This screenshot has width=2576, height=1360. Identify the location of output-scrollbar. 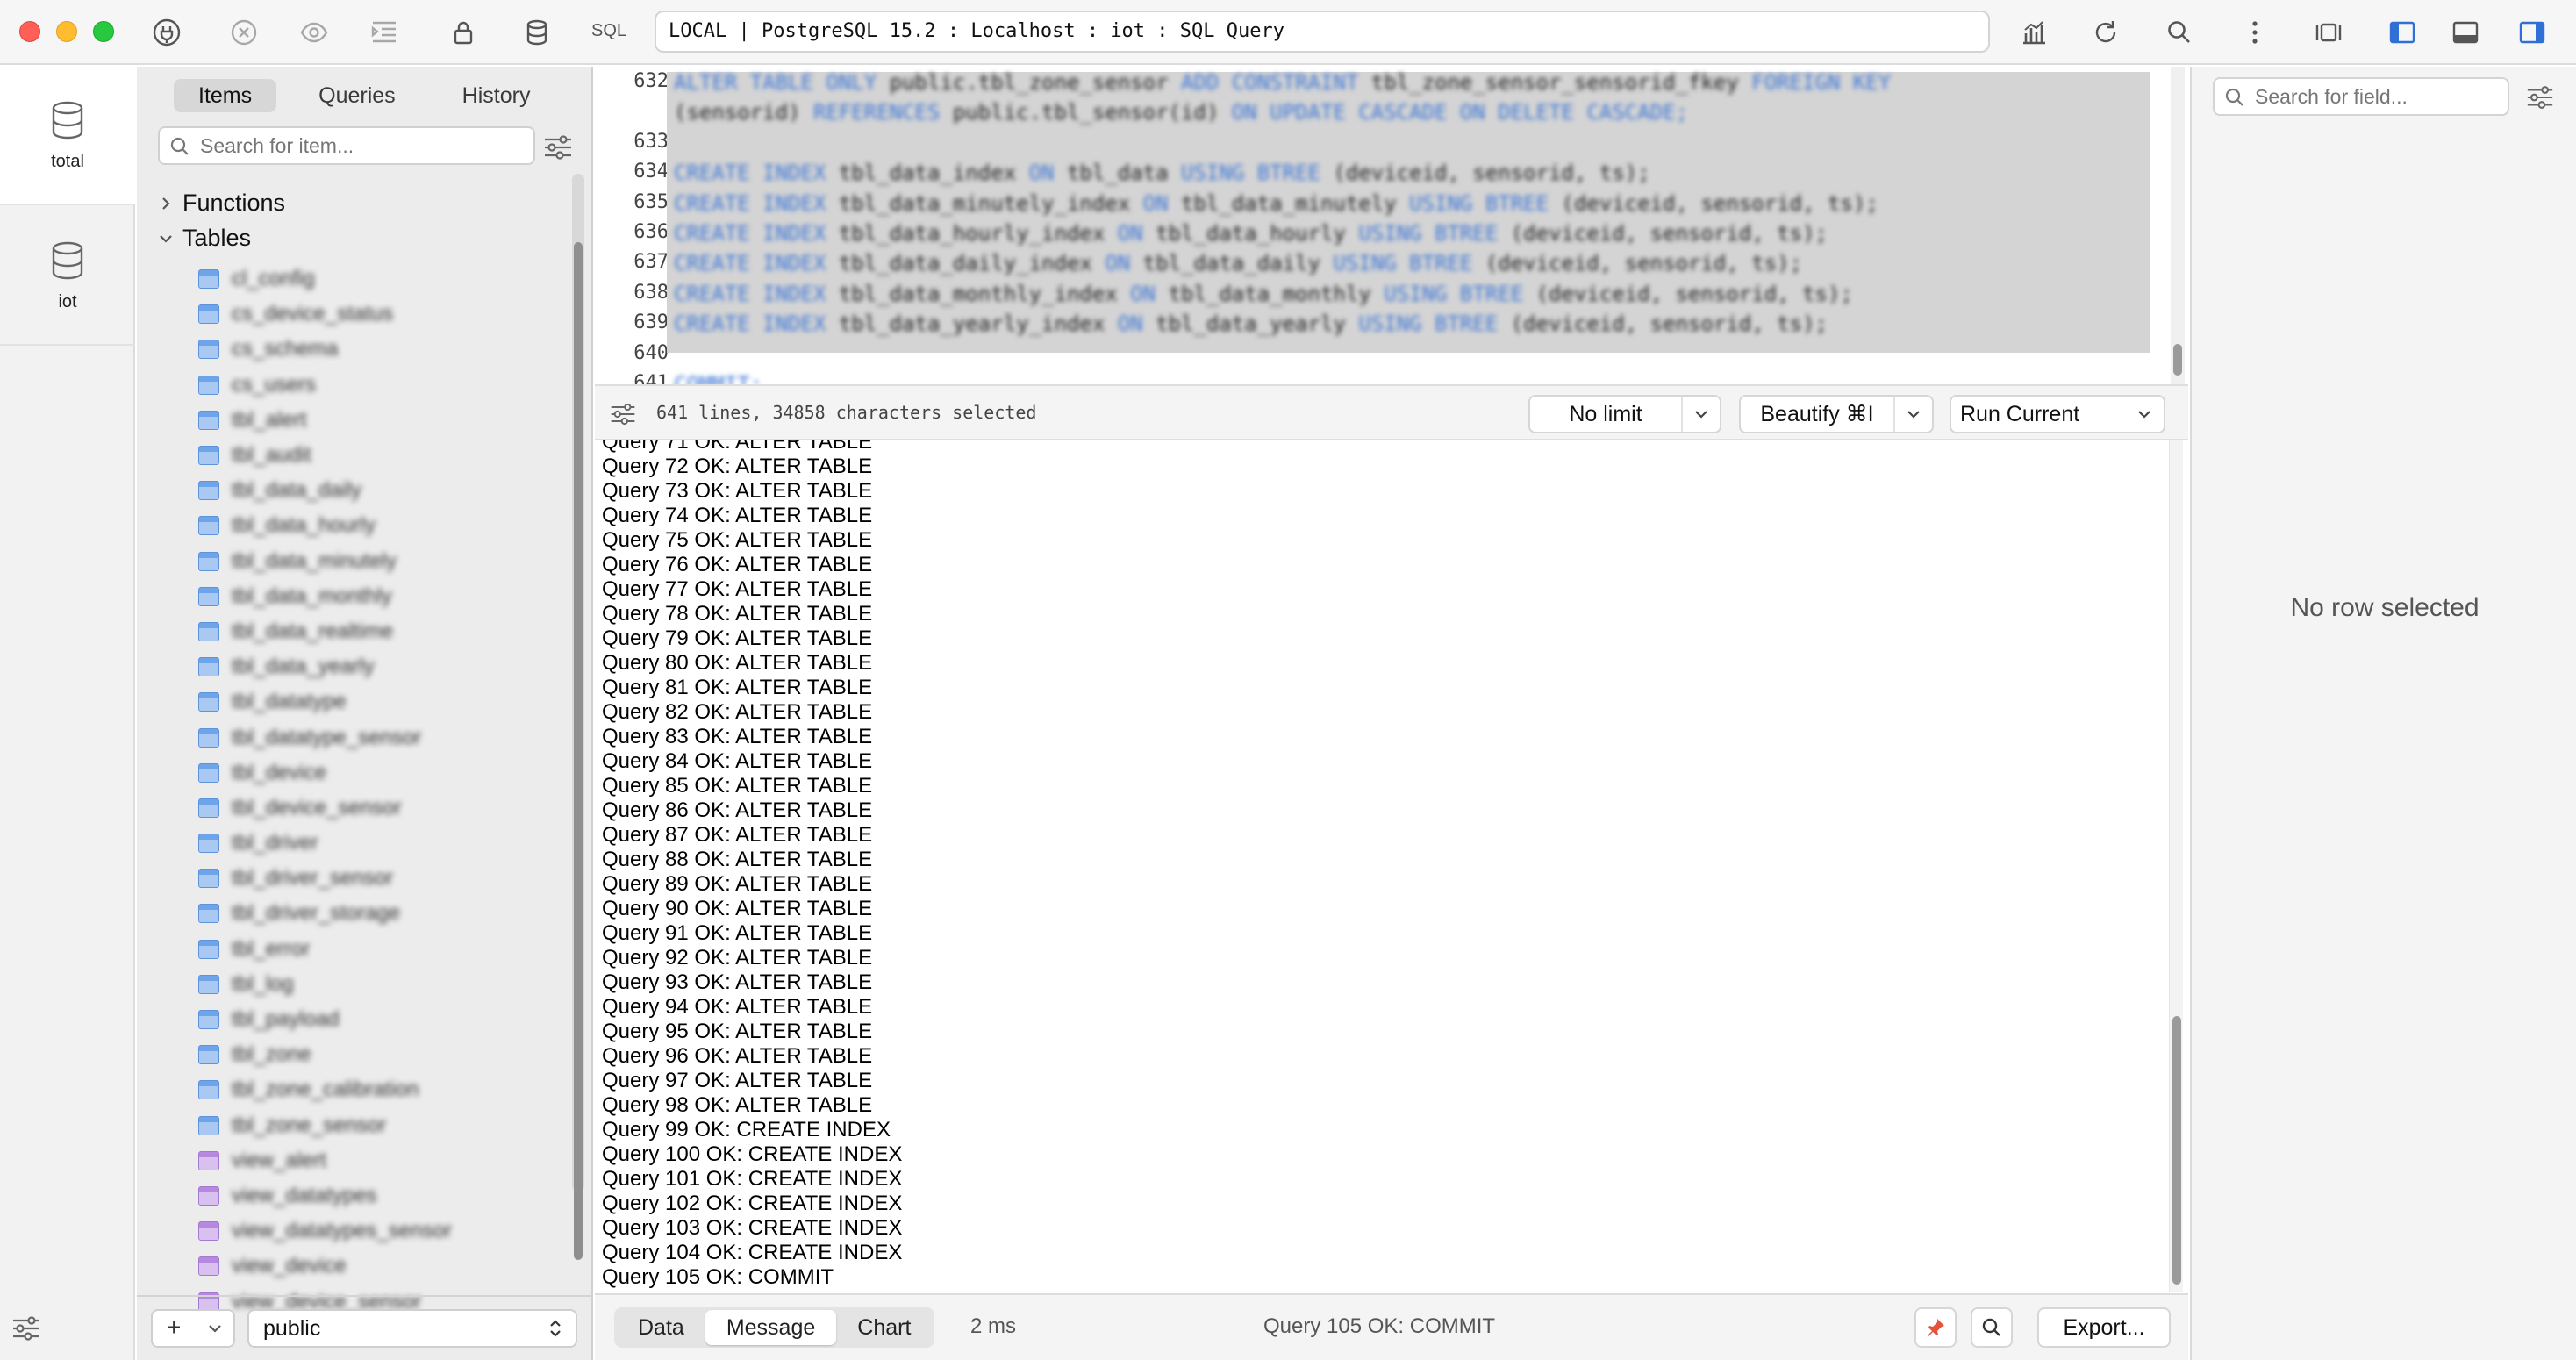
(2176, 866).